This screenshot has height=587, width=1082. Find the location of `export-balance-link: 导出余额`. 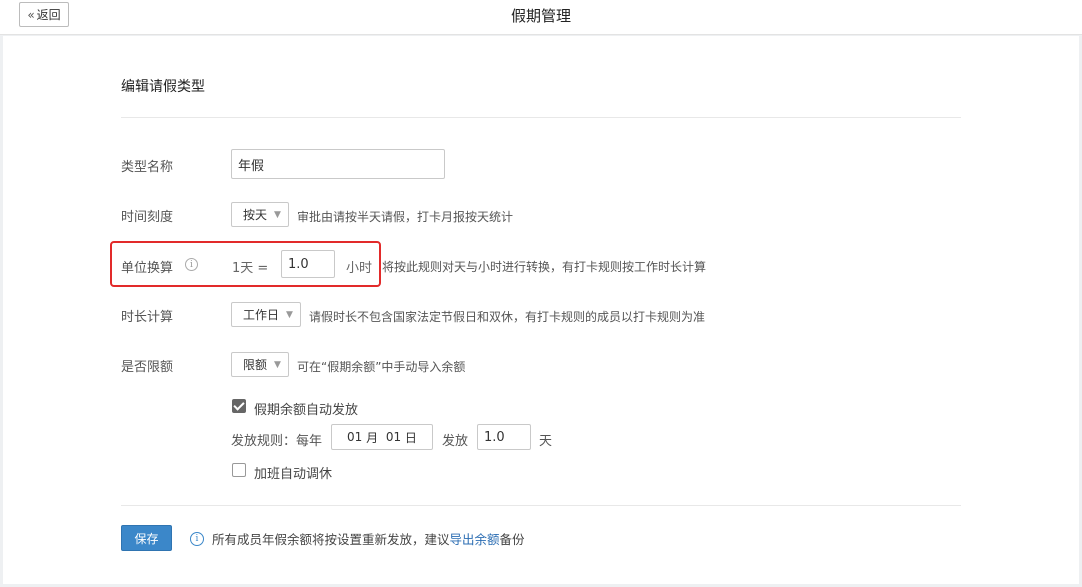

export-balance-link: 导出余额 is located at coordinates (475, 538).